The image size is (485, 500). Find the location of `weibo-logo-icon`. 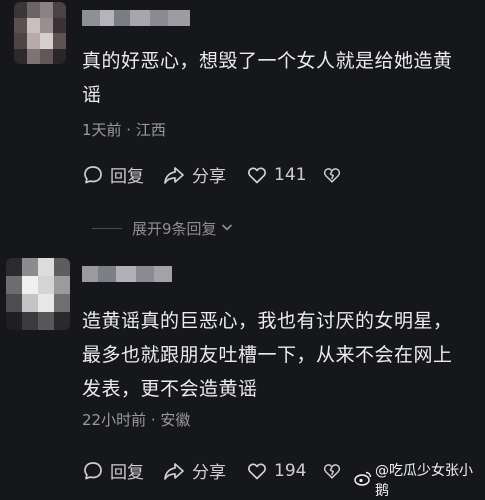

weibo-logo-icon is located at coordinates (363, 480).